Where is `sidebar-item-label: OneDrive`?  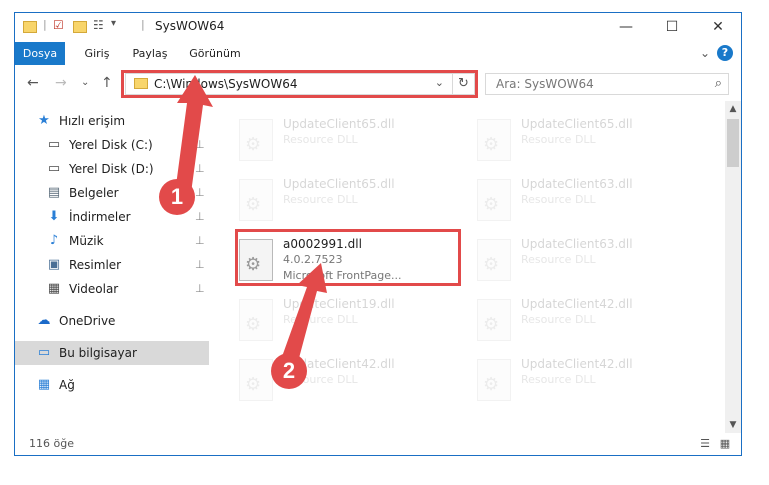
sidebar-item-label: OneDrive is located at coordinates (87, 321).